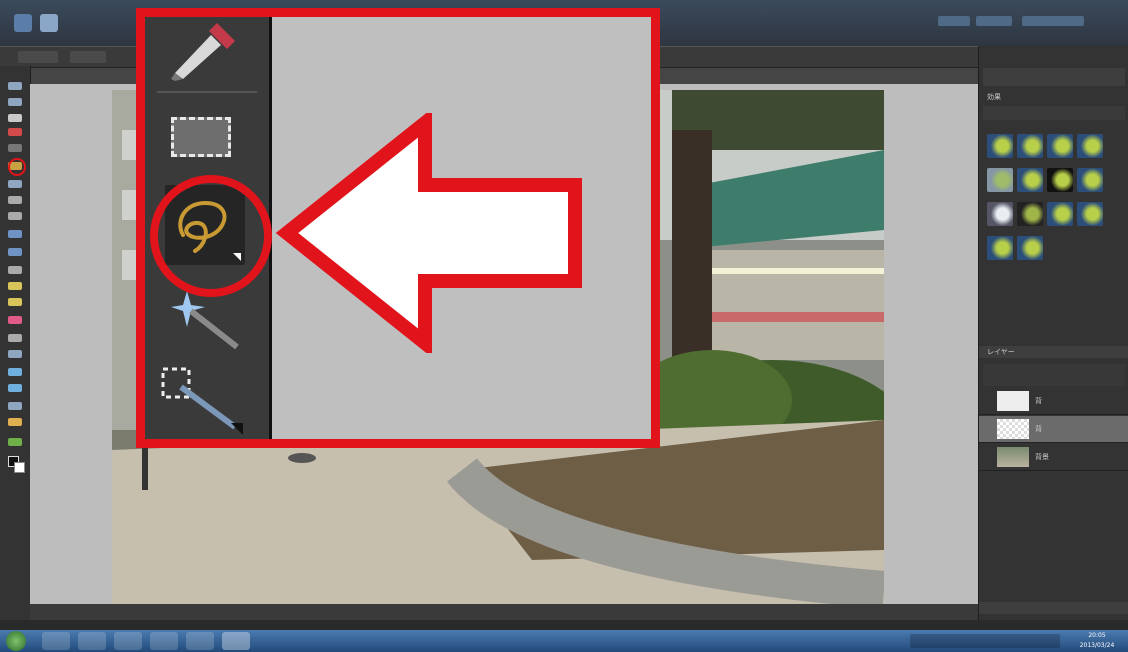 The image size is (1128, 652). Describe the element at coordinates (1054, 77) in the screenshot. I see `panel-tabs` at that location.